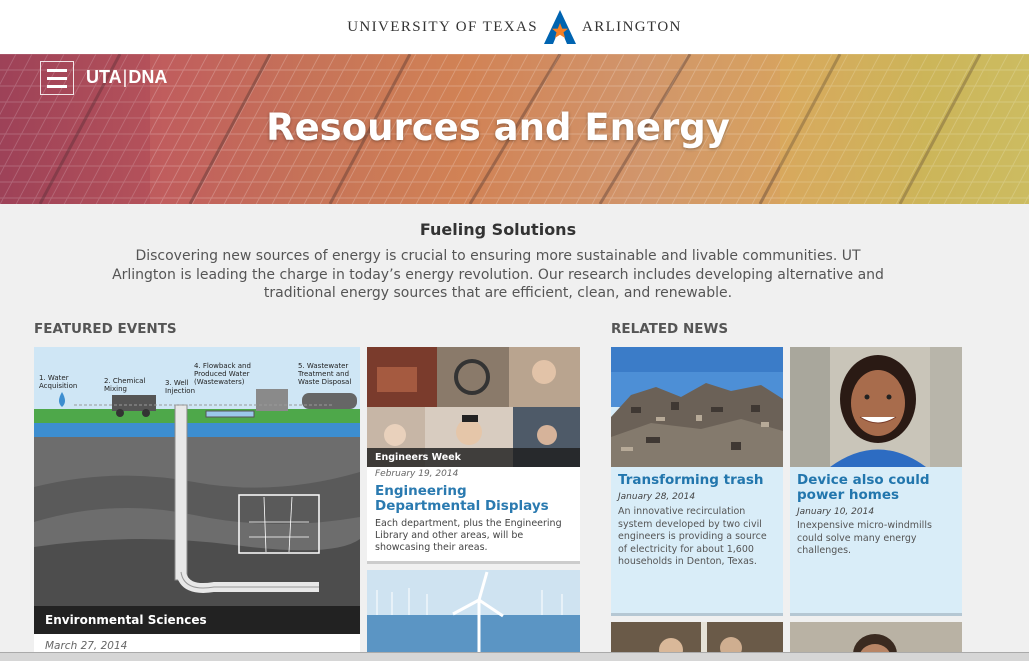 The image size is (1029, 661). What do you see at coordinates (417, 474) in the screenshot?
I see `event-date: February 19, 2014` at bounding box center [417, 474].